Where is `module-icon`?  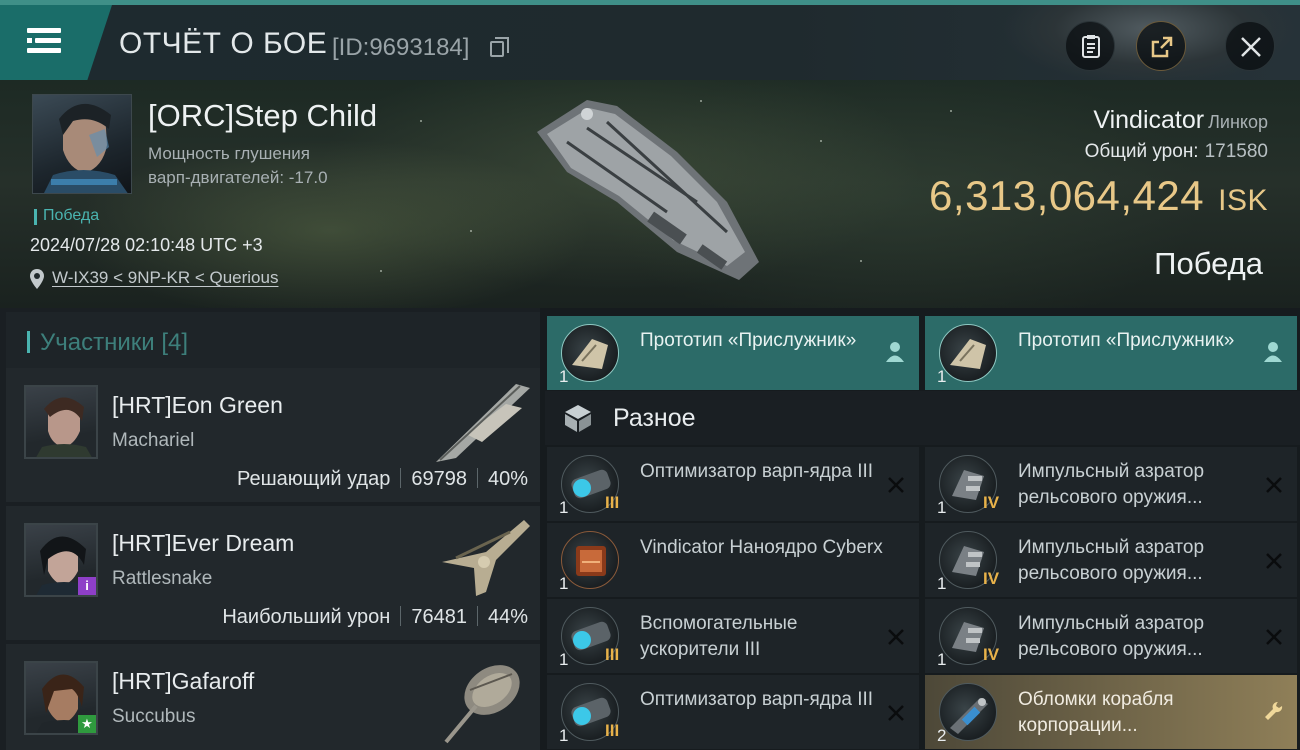 module-icon is located at coordinates (590, 560).